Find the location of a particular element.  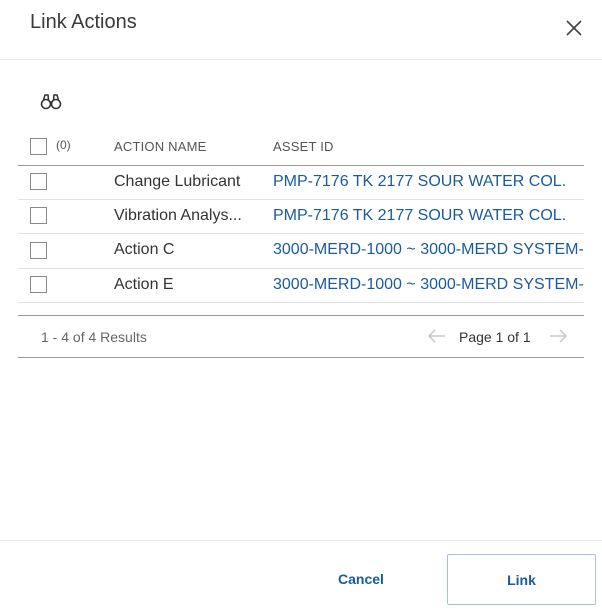

selected-count: (0) is located at coordinates (63, 145).